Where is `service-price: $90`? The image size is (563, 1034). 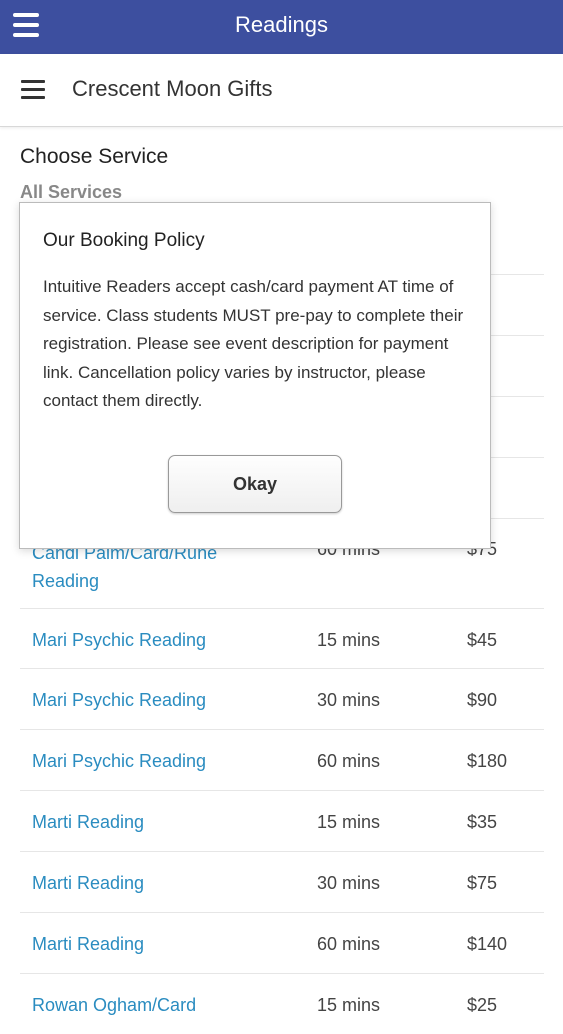
service-price: $90 is located at coordinates (482, 700).